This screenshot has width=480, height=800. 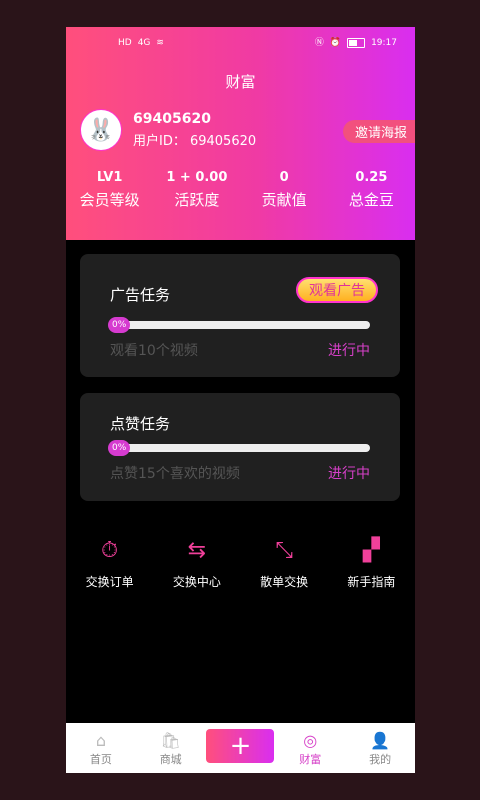 What do you see at coordinates (196, 563) in the screenshot?
I see `exchange-center-button: ⇆ 交换中心` at bounding box center [196, 563].